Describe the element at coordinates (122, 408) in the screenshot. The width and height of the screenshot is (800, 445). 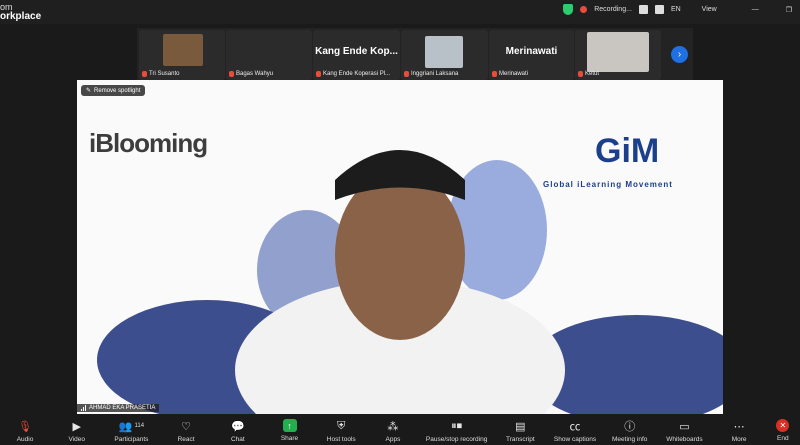
I see `speaker-name: AHMAD EKA PRASETIA` at that location.